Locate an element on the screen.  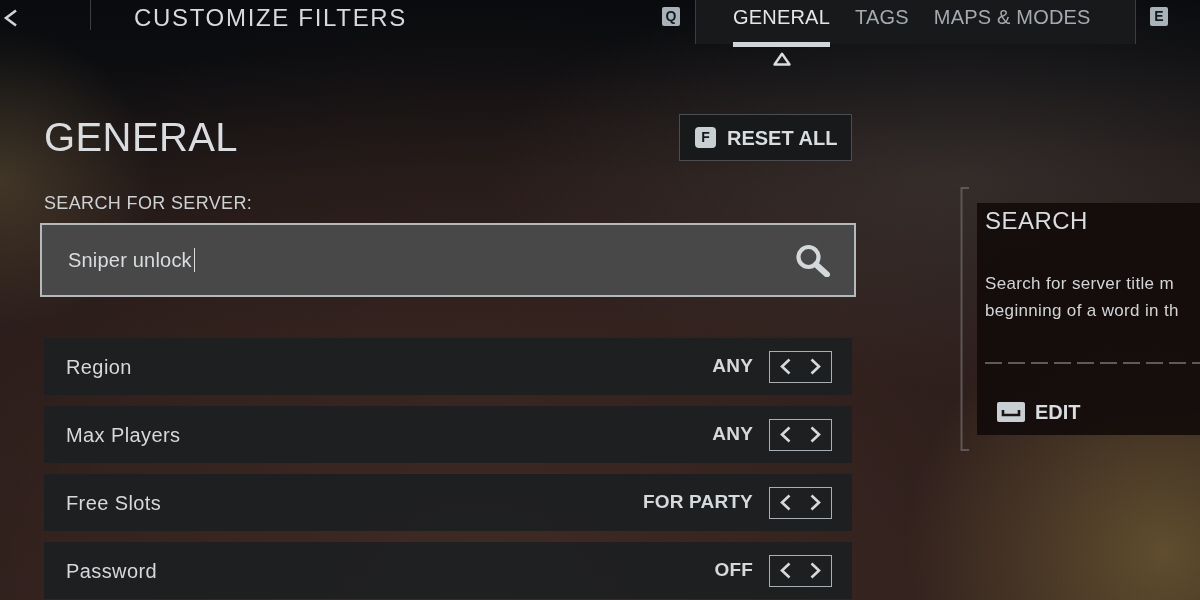
key-badge: E is located at coordinates (1159, 16).